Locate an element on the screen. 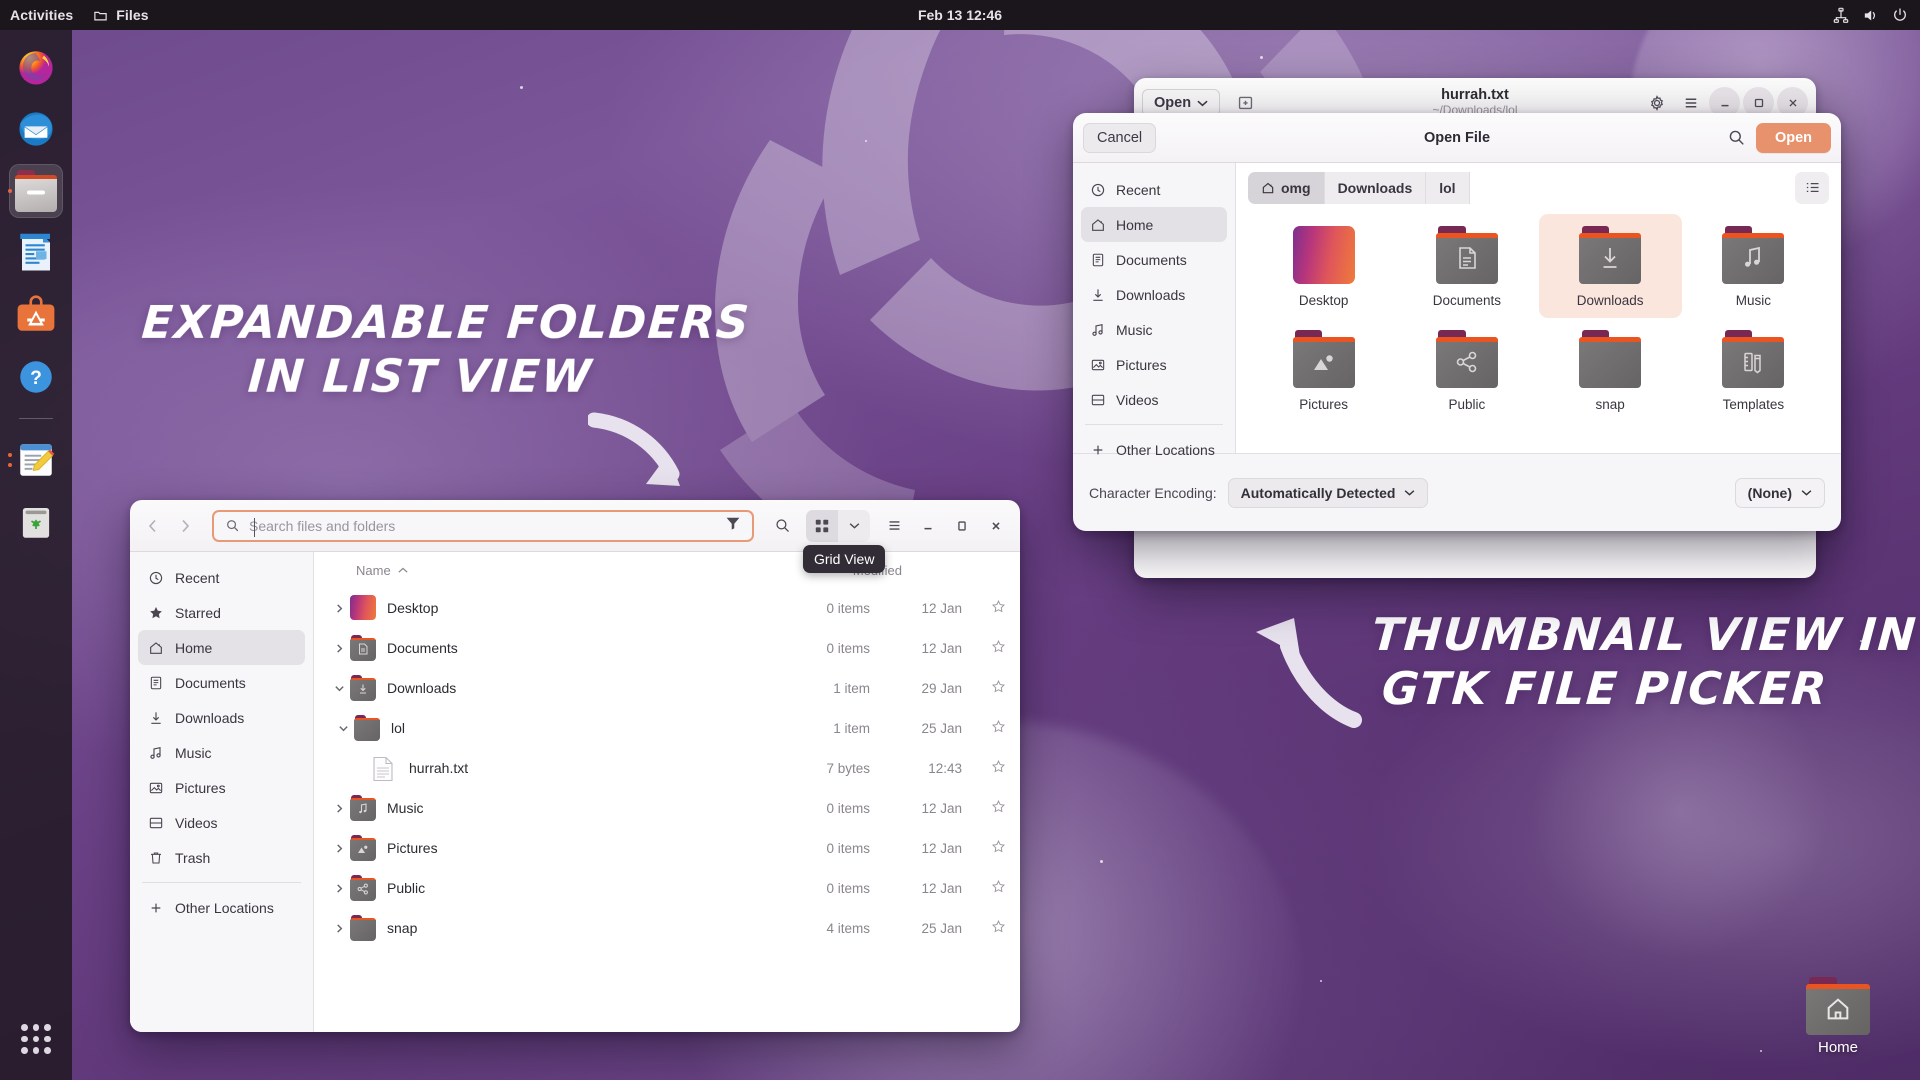 This screenshot has height=1080, width=1920. sidebar-item-documents: Documents is located at coordinates (221, 682).